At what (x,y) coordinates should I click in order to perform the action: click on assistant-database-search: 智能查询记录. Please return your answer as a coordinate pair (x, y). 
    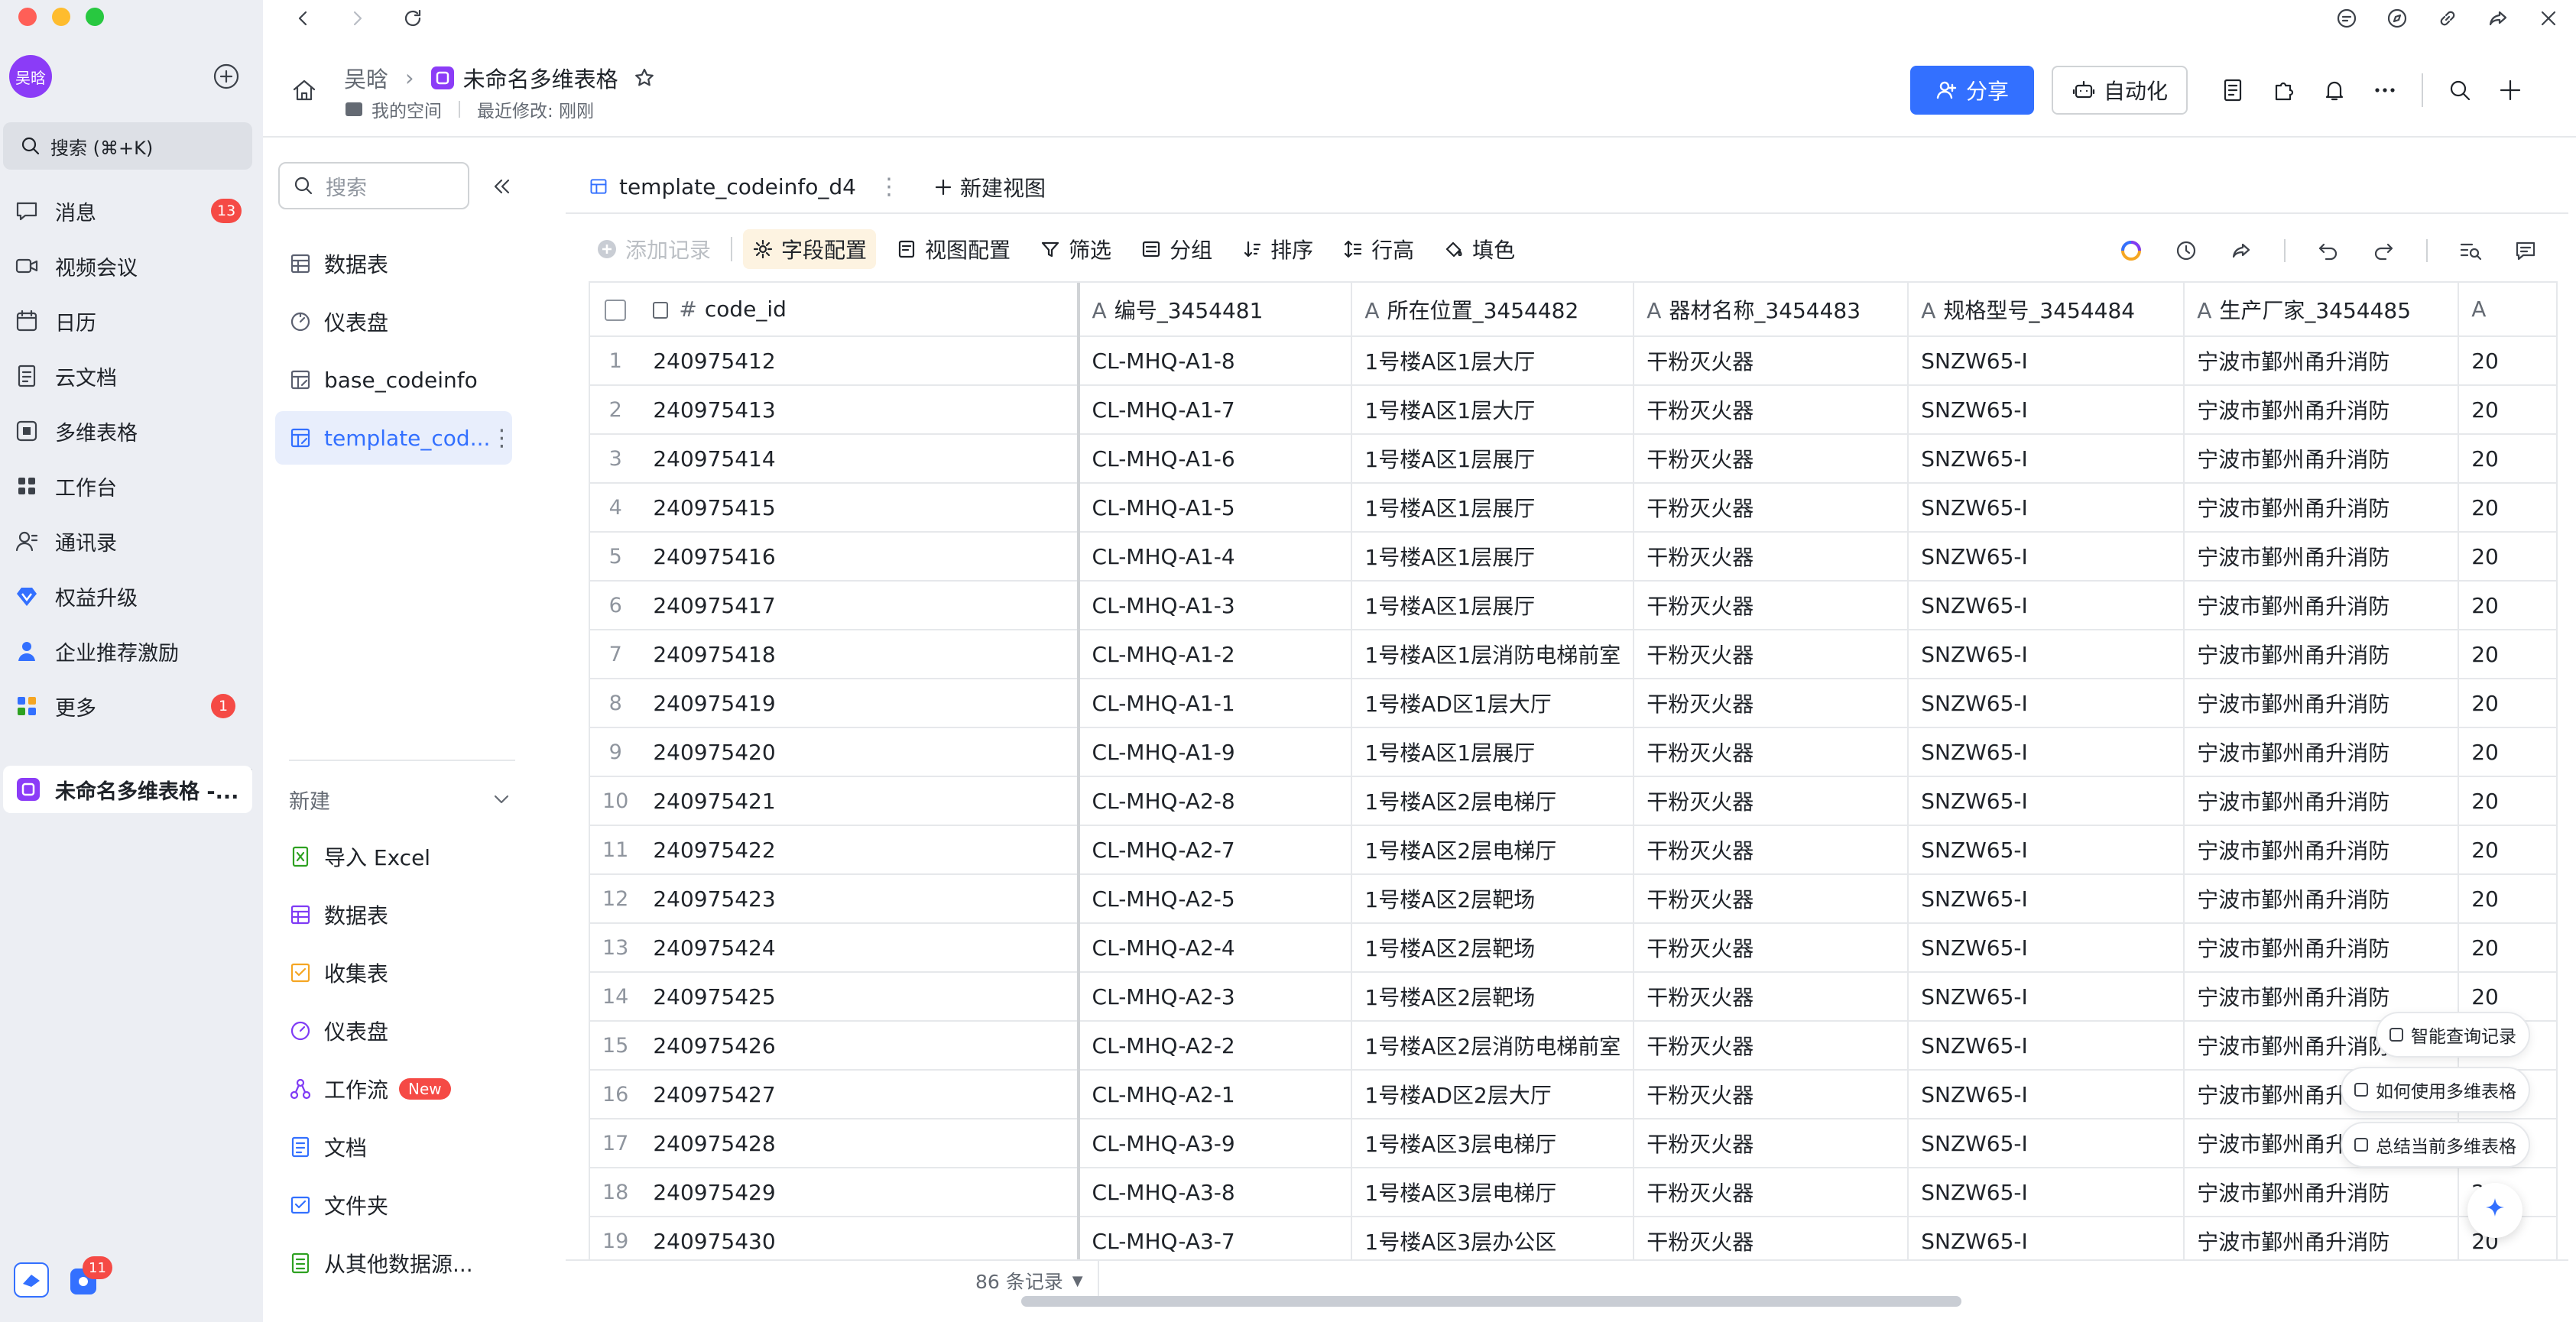
    Looking at the image, I should click on (2453, 1035).